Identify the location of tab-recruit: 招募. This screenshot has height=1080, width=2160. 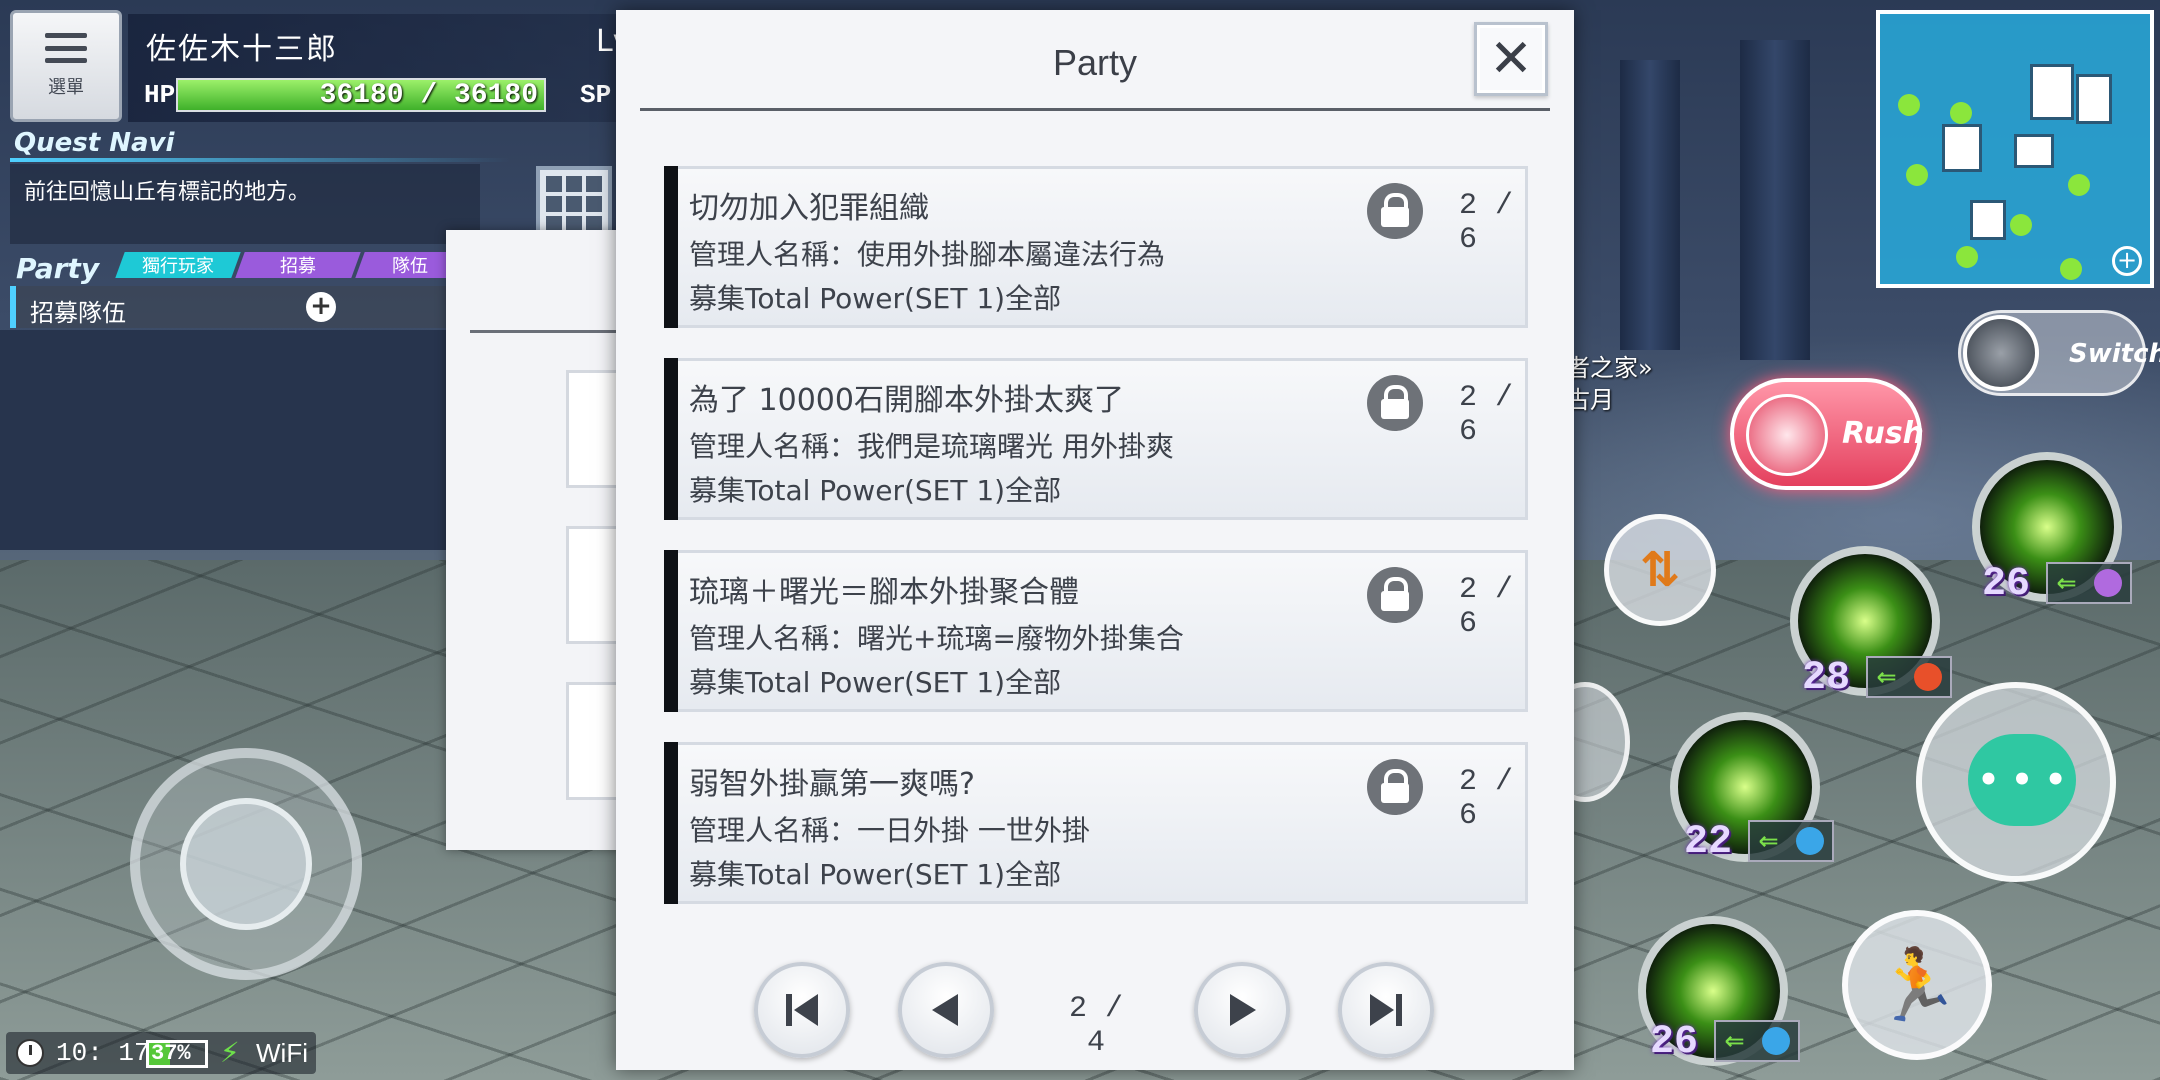
(298, 265).